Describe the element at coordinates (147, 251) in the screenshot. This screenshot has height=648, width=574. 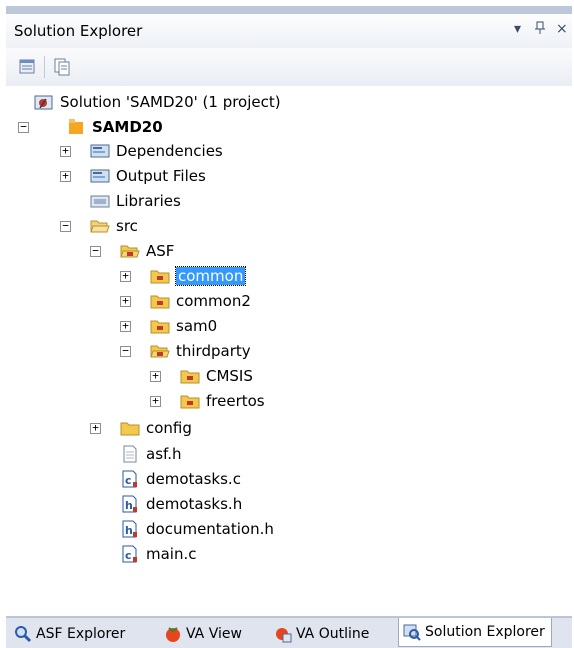
I see `tree-item-asf: ASF` at that location.